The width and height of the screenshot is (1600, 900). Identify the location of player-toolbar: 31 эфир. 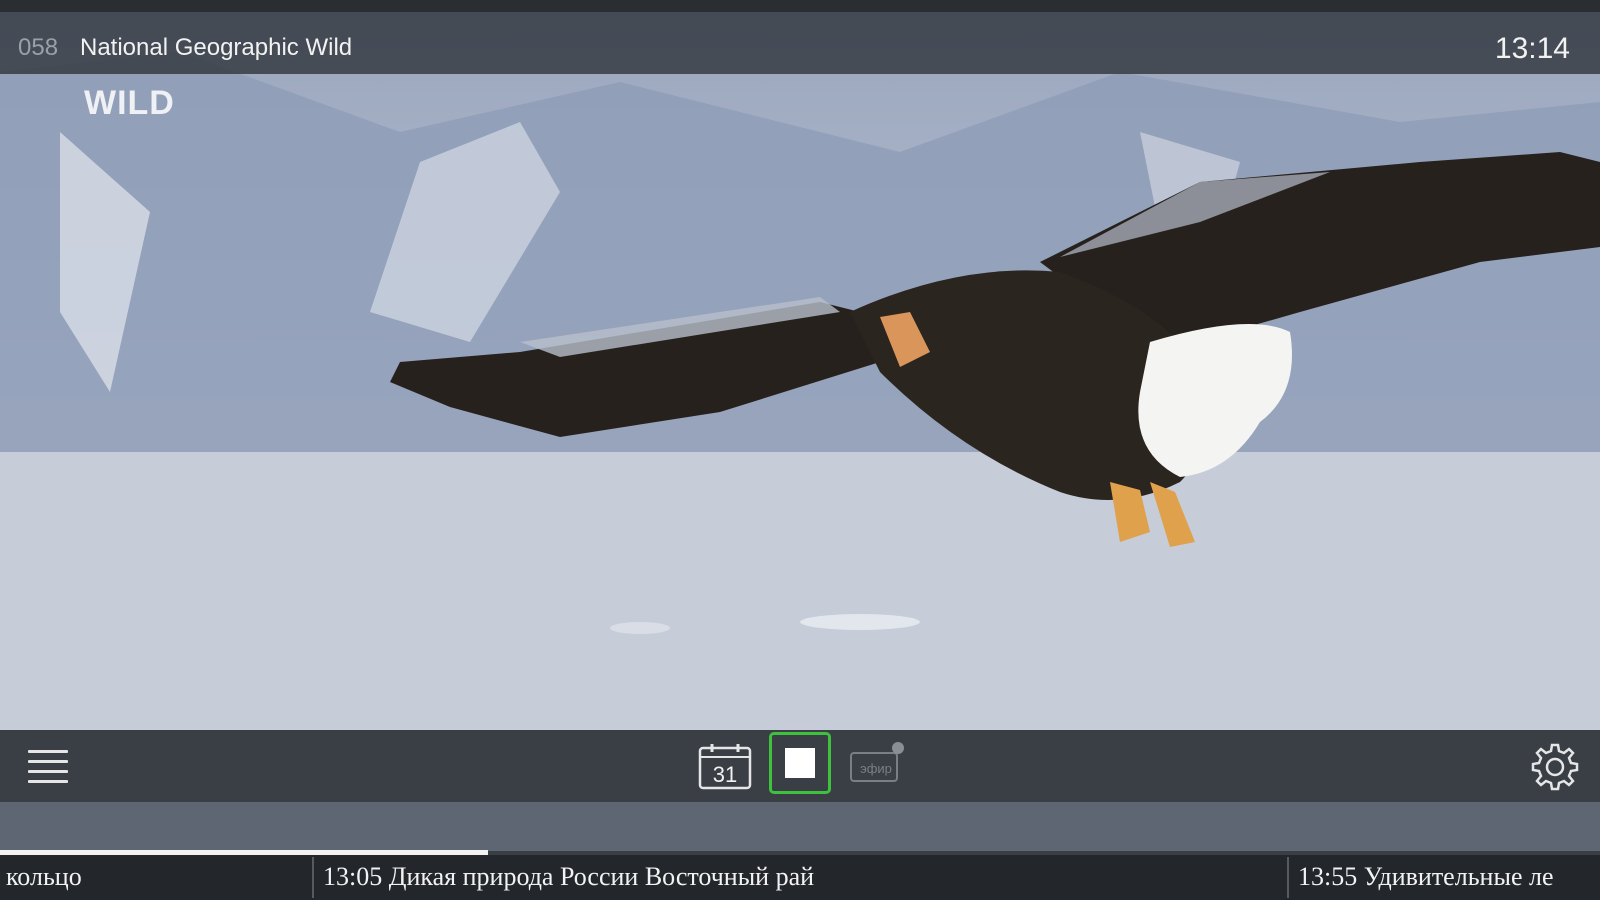
(800, 766).